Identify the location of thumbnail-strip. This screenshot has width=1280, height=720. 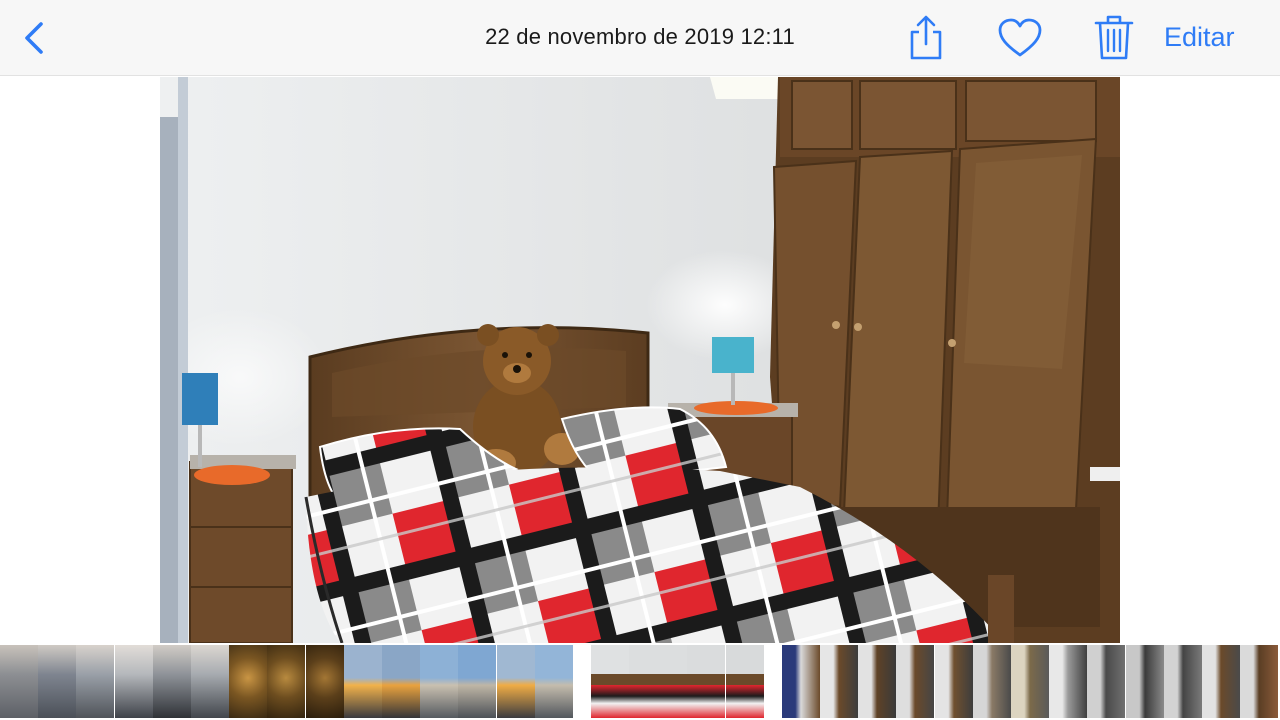
(640, 681).